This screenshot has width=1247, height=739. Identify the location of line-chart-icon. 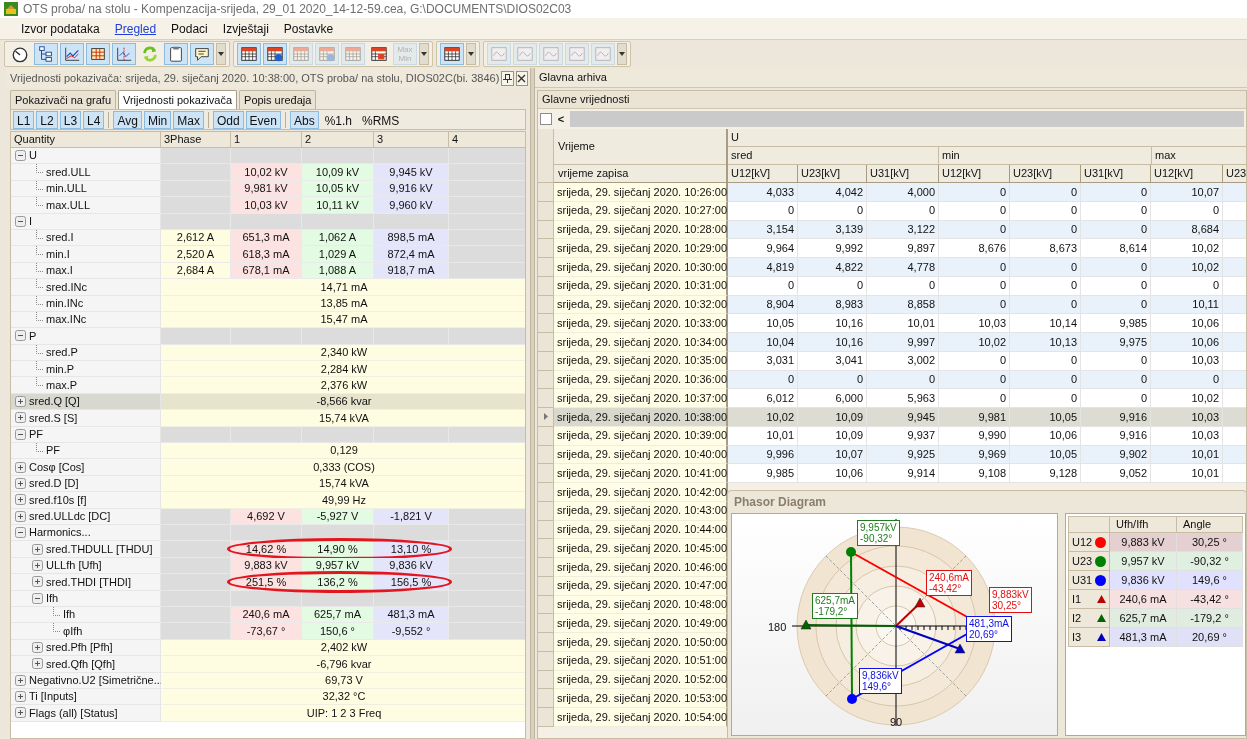
(72, 54).